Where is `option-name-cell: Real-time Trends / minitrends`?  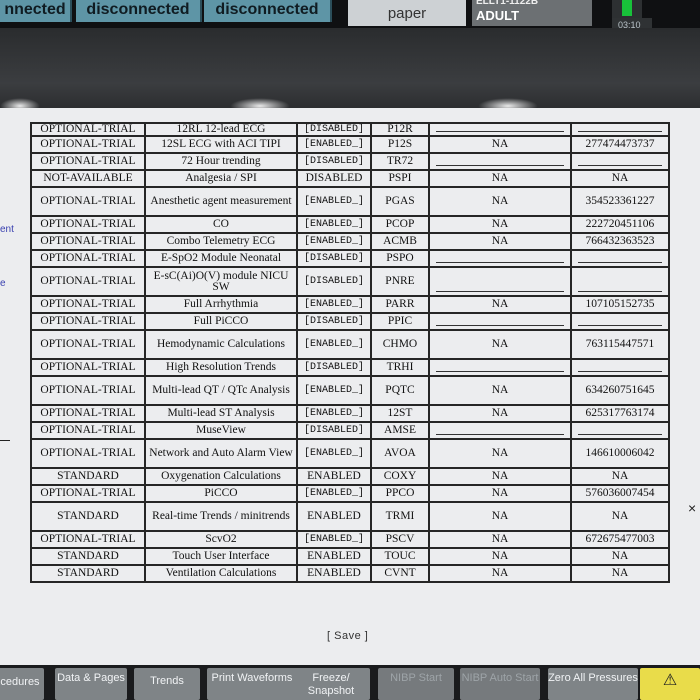
option-name-cell: Real-time Trends / minitrends is located at coordinates (221, 516).